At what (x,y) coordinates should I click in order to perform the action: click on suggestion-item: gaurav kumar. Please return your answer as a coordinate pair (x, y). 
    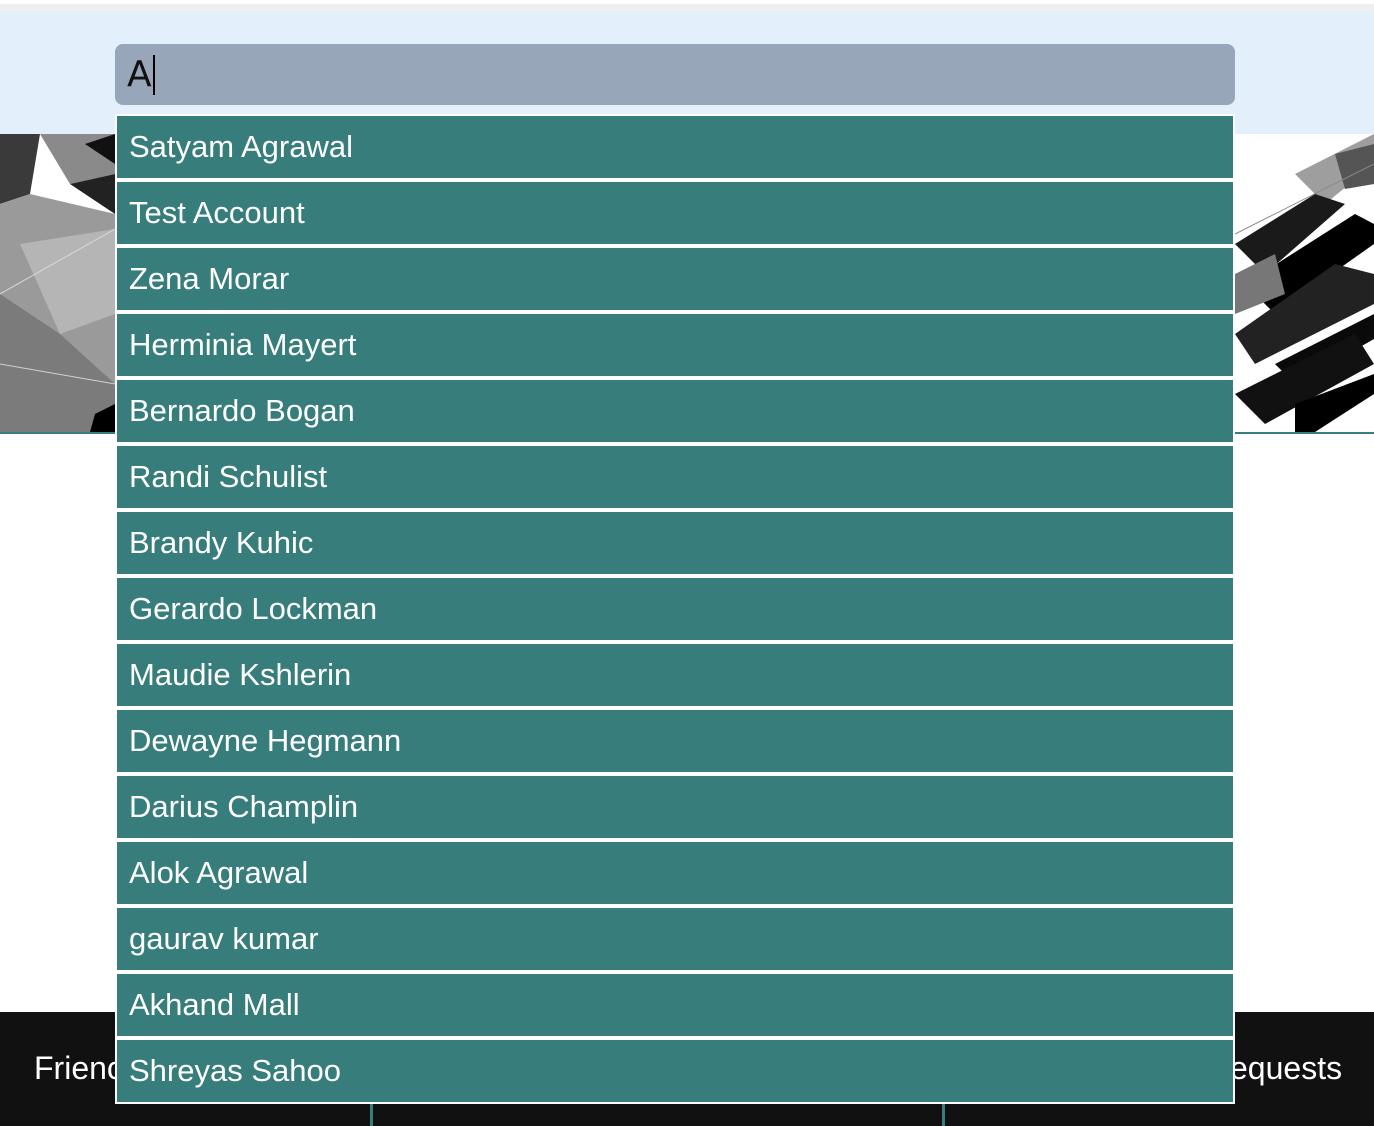
    Looking at the image, I should click on (675, 939).